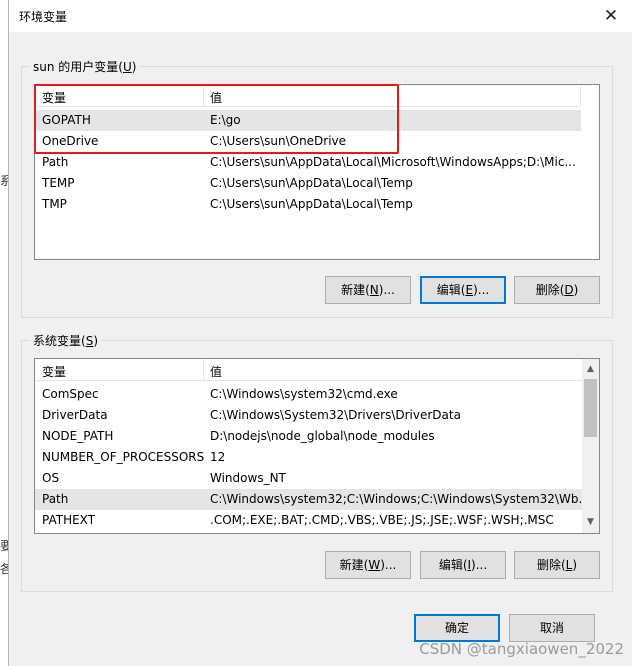  What do you see at coordinates (590, 369) in the screenshot?
I see `scroll-up-icon: ▲` at bounding box center [590, 369].